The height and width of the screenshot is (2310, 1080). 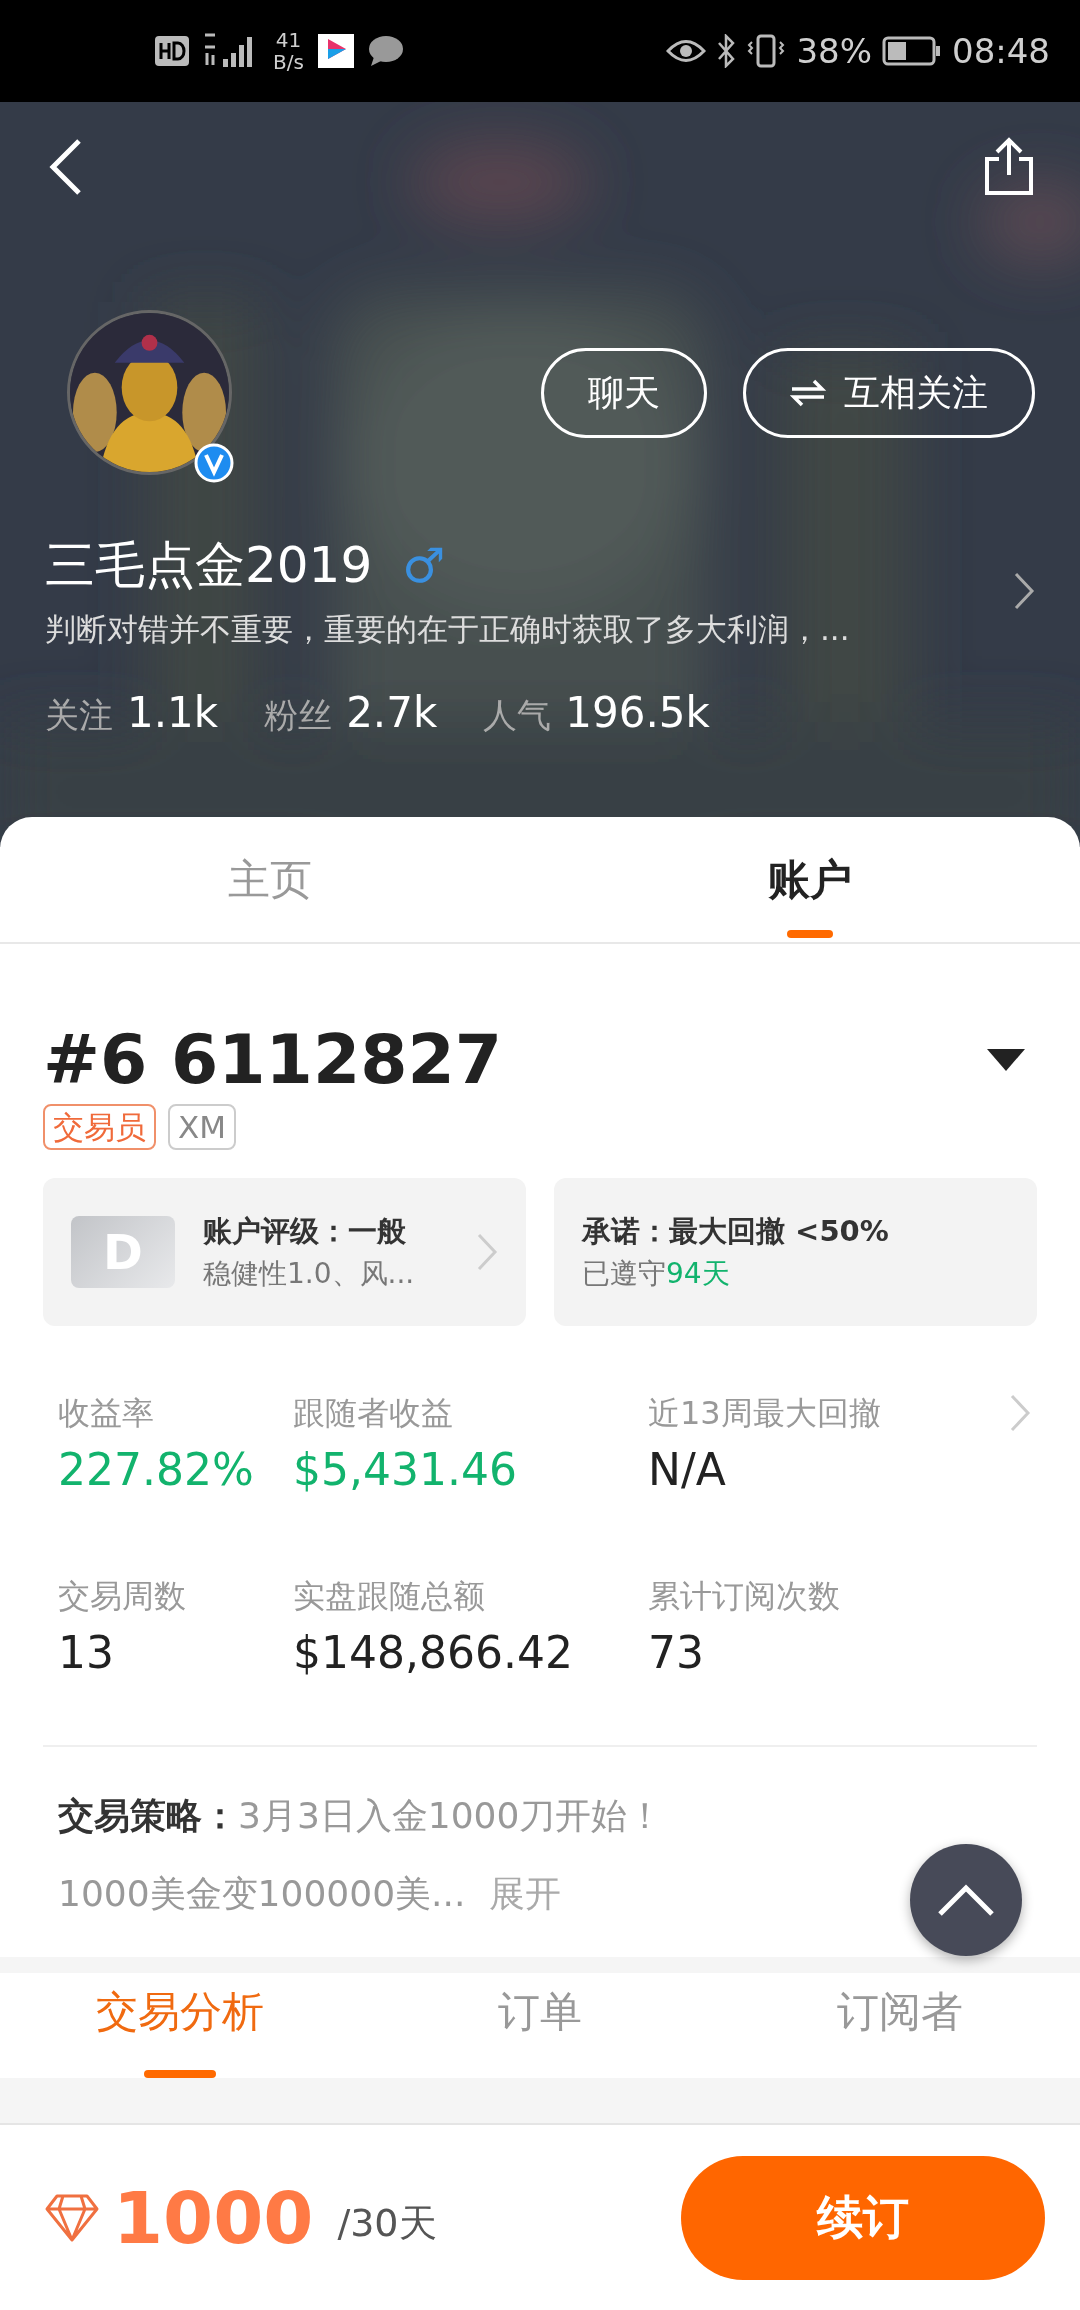 I want to click on metric-label: 跟随者收益, so click(x=373, y=1413).